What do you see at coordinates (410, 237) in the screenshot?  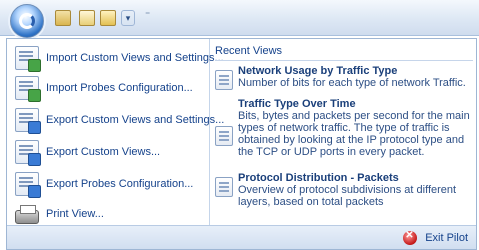 I see `exit-icon` at bounding box center [410, 237].